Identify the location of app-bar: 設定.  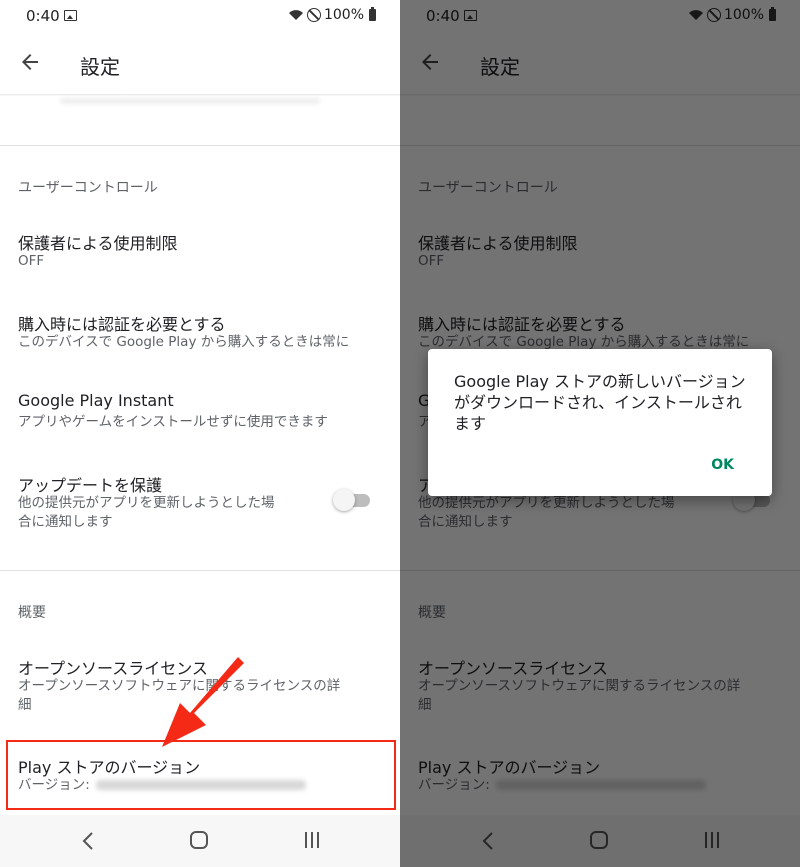
(200, 64).